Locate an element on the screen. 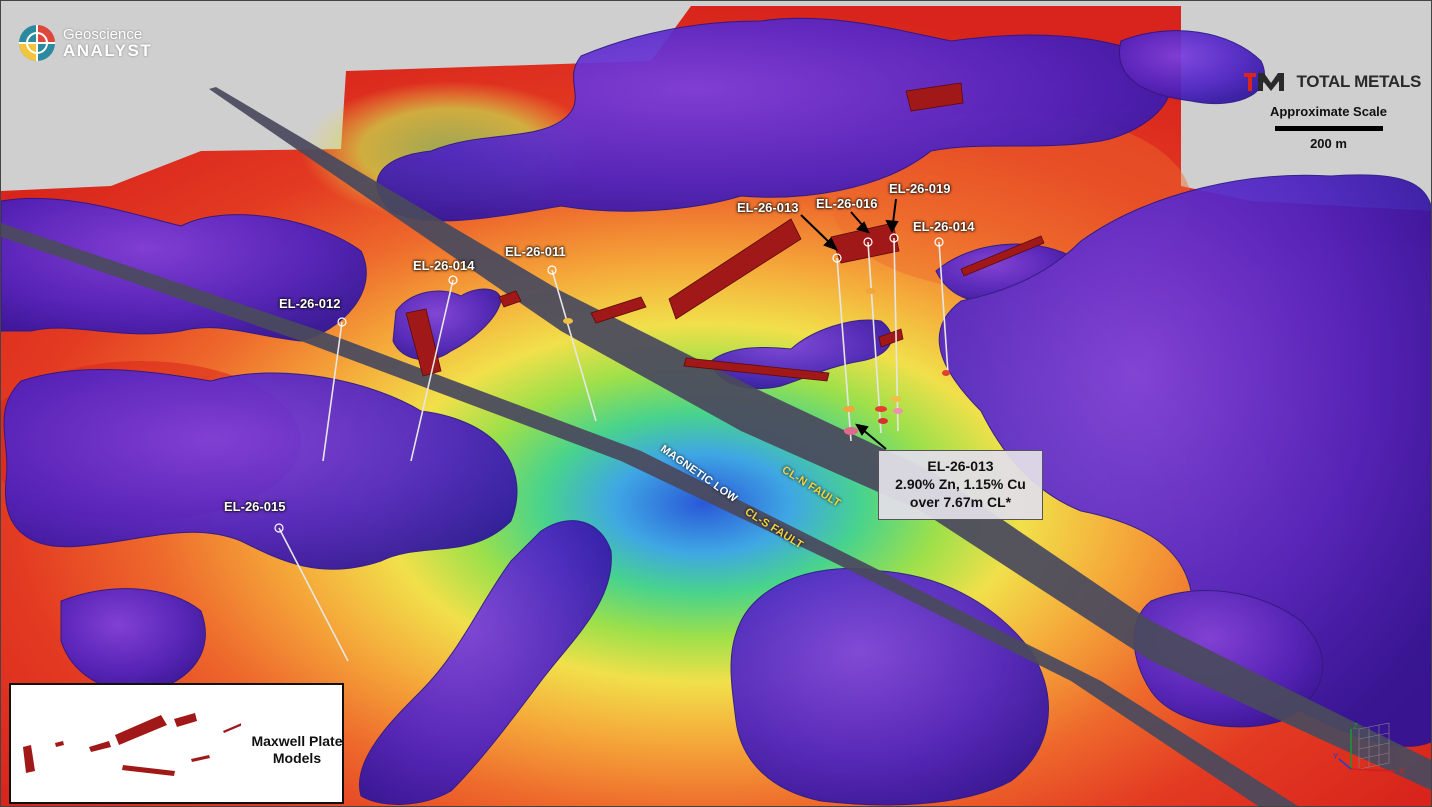  maxwell-plate-legend: Maxwell Plate Models is located at coordinates (176, 743).